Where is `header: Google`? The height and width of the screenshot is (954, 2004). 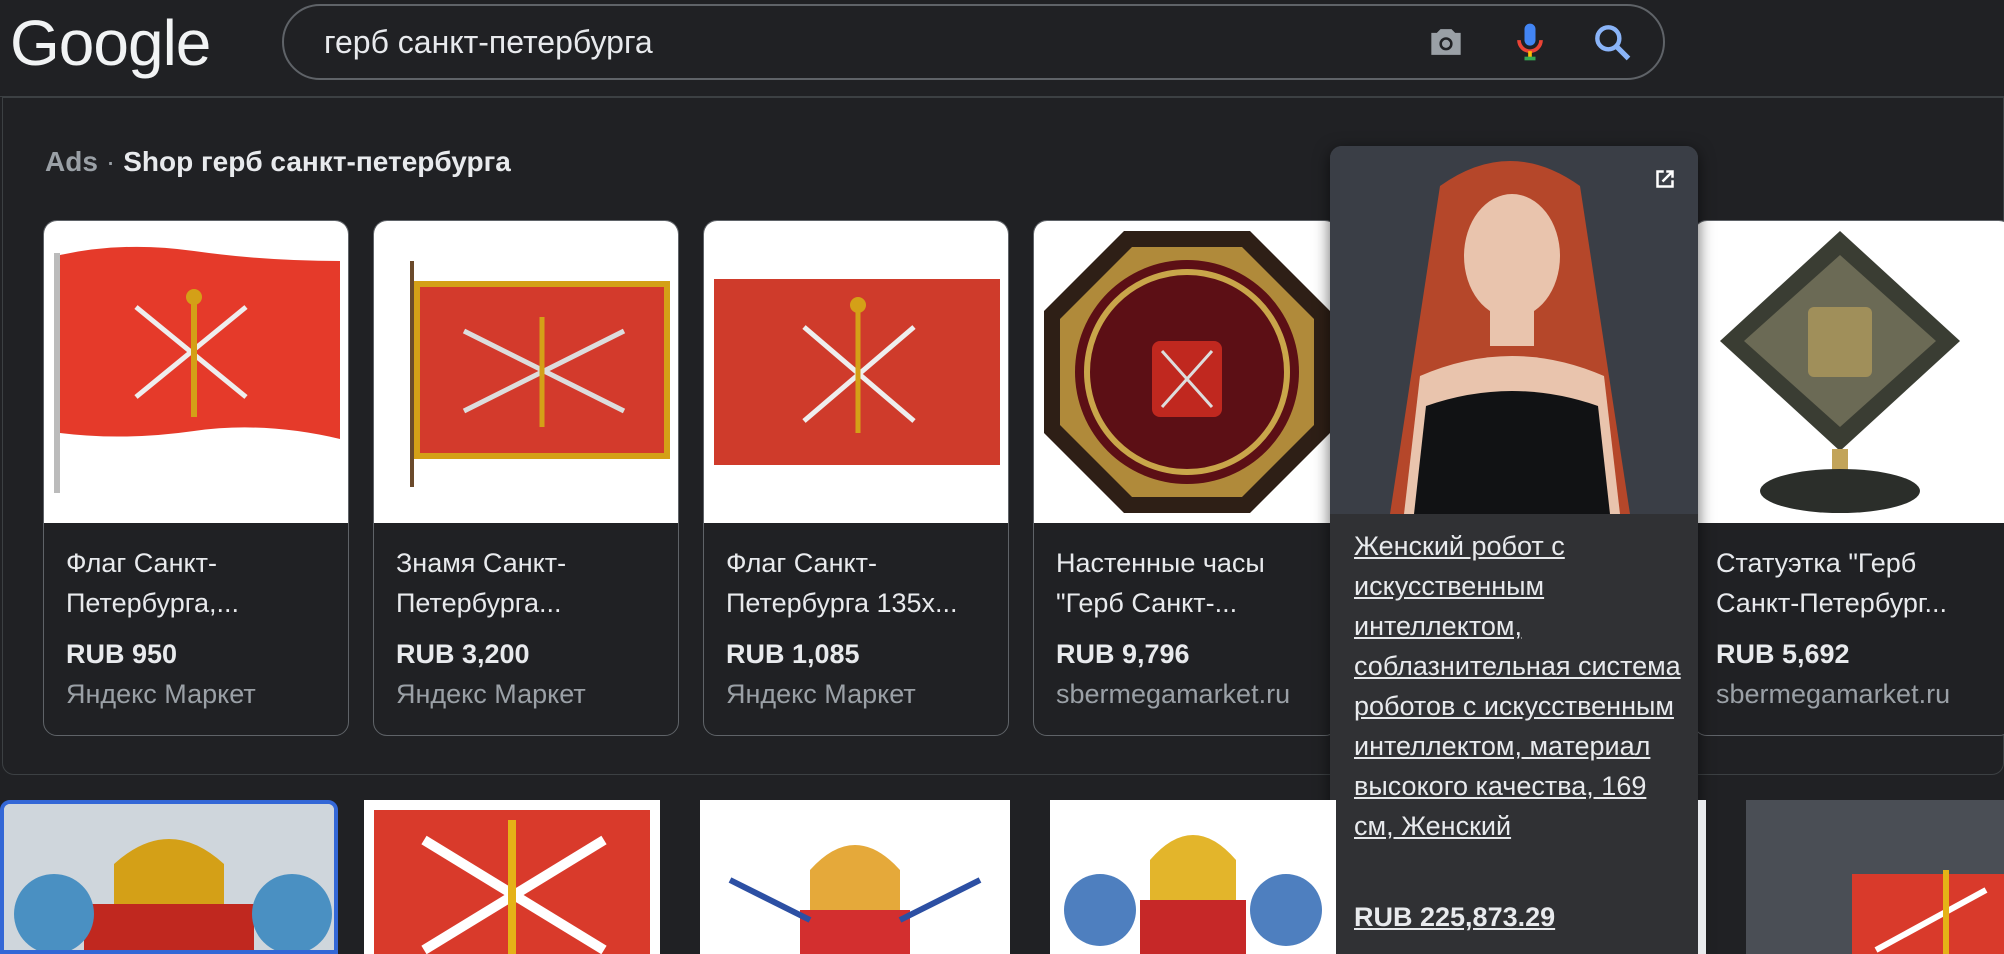
header: Google is located at coordinates (1002, 48).